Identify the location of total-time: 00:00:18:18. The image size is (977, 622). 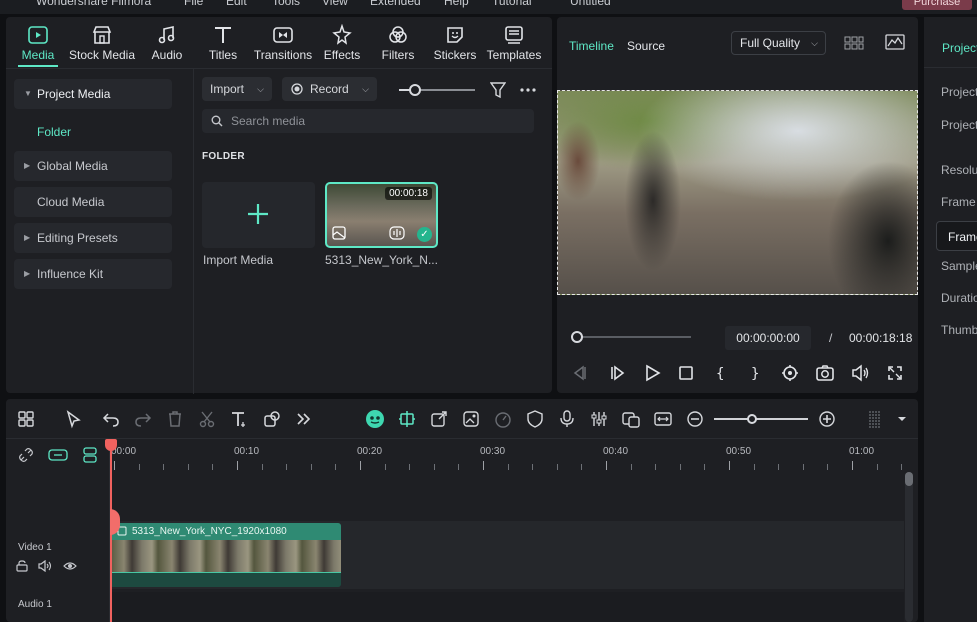
(881, 338).